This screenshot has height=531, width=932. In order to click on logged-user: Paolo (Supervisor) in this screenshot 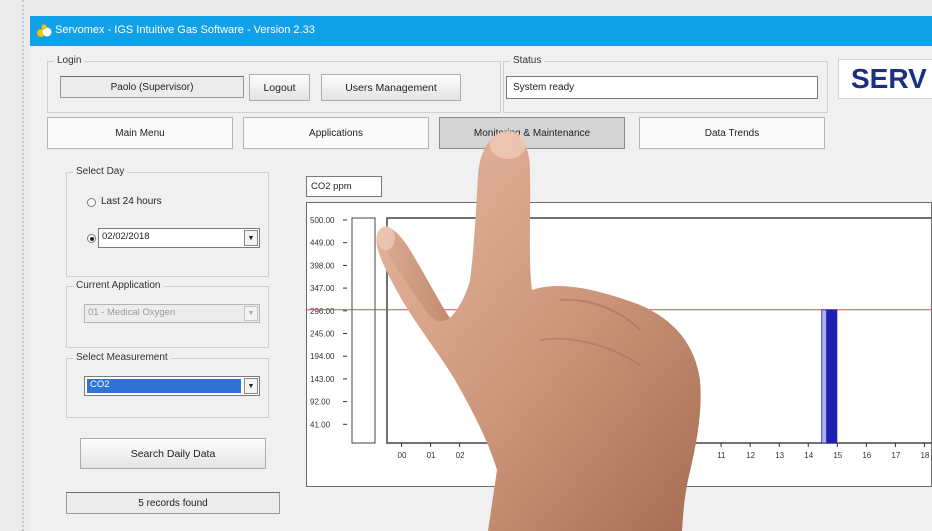, I will do `click(152, 87)`.